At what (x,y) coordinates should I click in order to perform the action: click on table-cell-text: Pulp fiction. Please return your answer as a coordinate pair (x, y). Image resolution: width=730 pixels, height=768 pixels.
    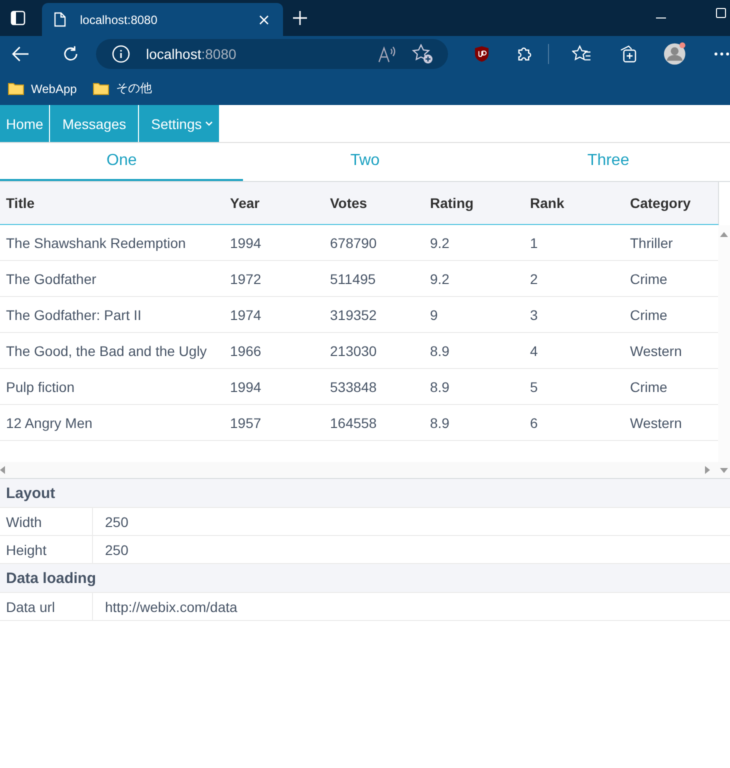
    Looking at the image, I should click on (40, 387).